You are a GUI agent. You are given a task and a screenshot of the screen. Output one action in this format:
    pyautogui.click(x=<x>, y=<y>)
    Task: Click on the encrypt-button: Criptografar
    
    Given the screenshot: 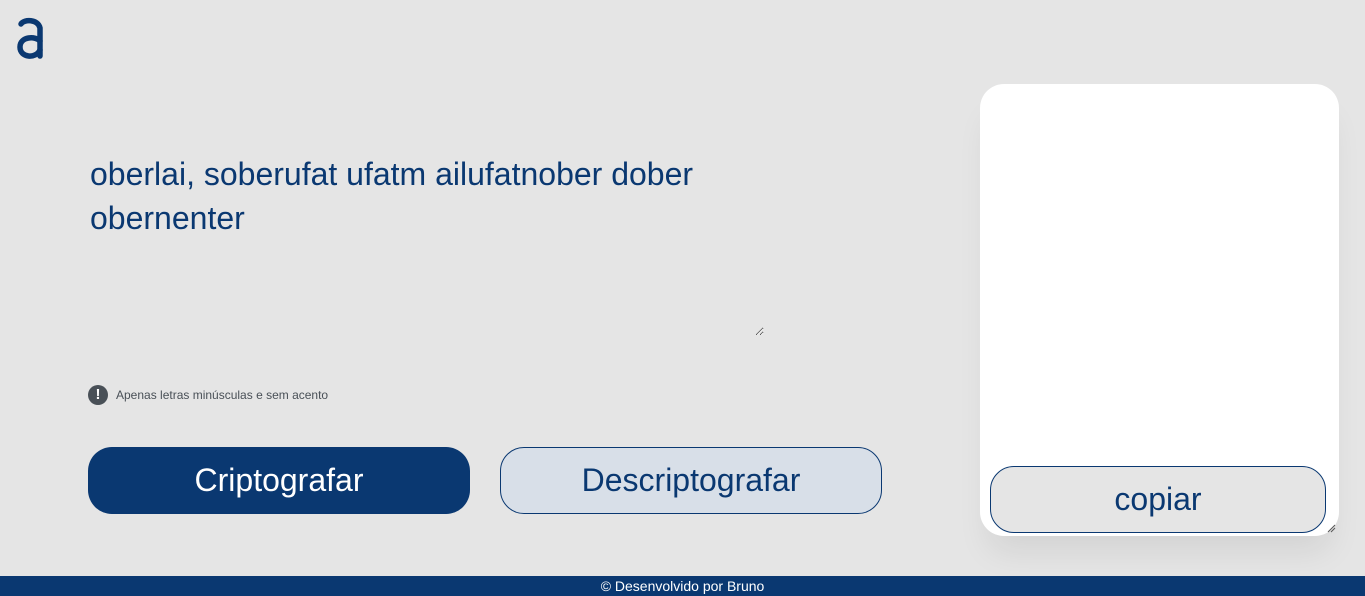 What is the action you would take?
    pyautogui.click(x=279, y=480)
    